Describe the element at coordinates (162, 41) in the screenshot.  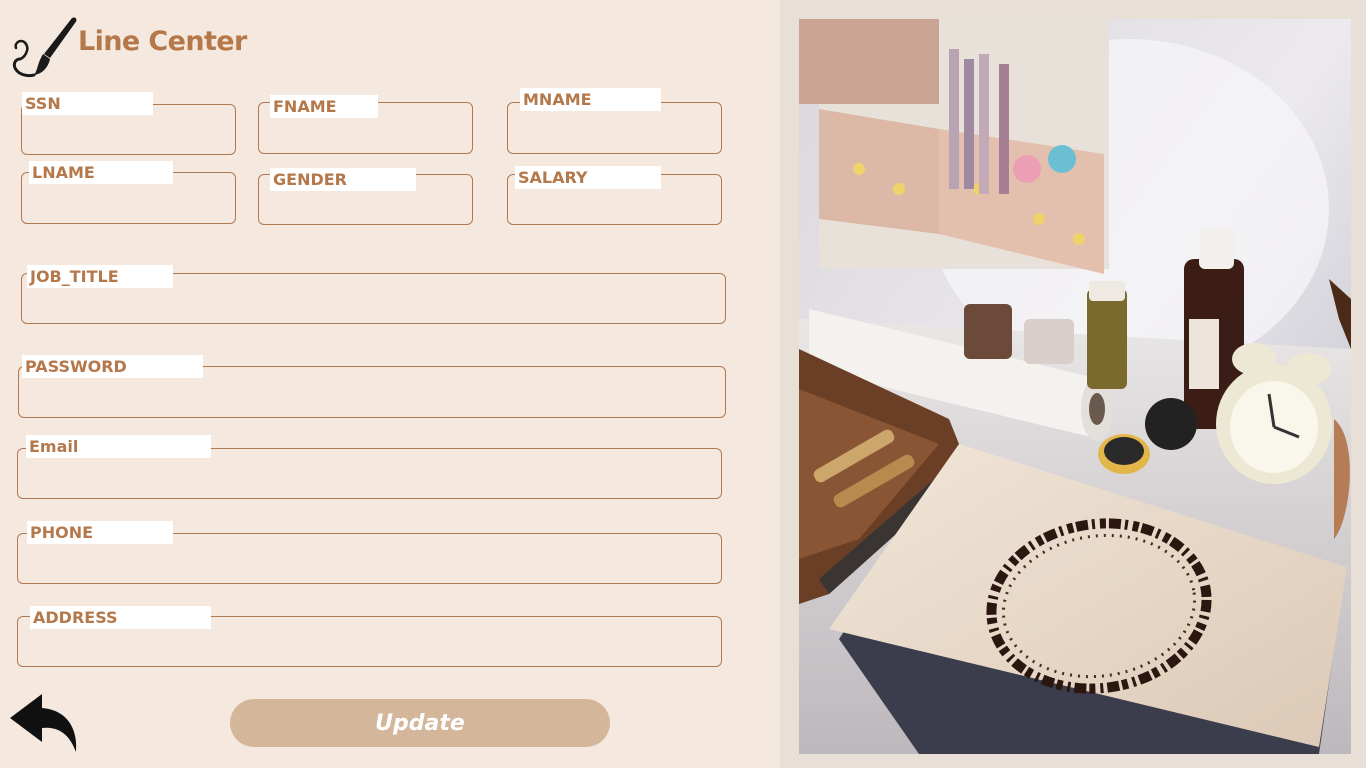
I see `app-title: Line Center` at that location.